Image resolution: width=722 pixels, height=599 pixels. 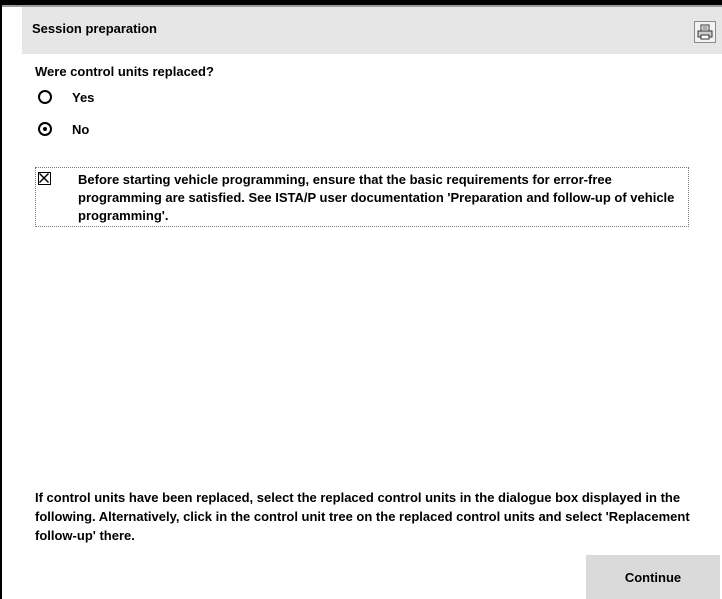 I want to click on print-button, so click(x=705, y=32).